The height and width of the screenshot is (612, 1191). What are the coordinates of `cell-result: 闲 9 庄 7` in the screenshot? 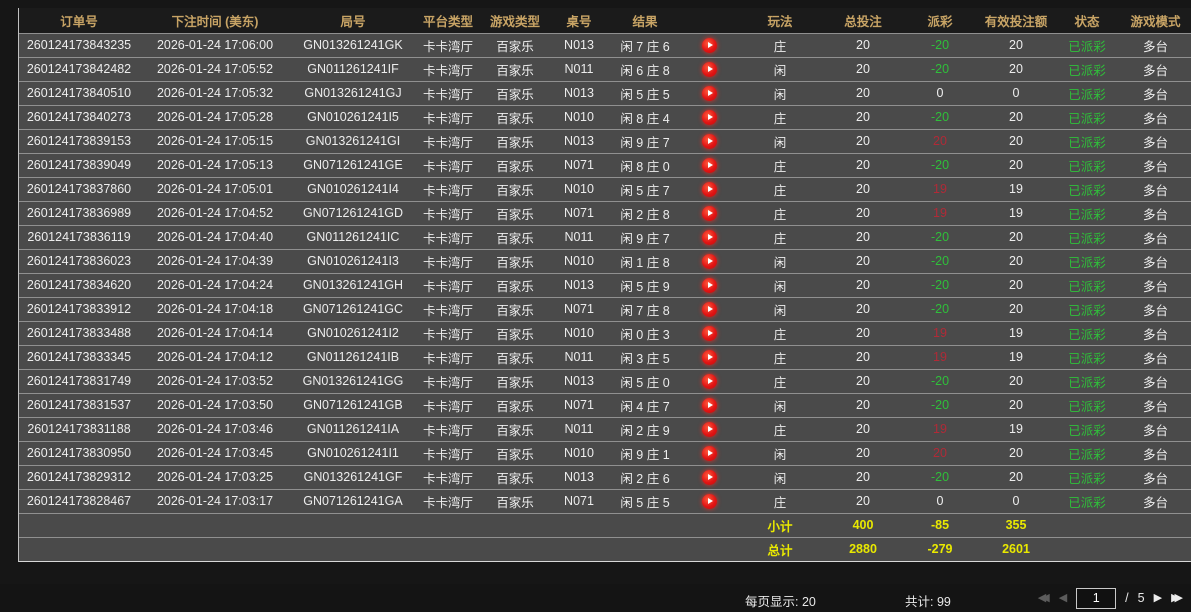 It's located at (645, 236).